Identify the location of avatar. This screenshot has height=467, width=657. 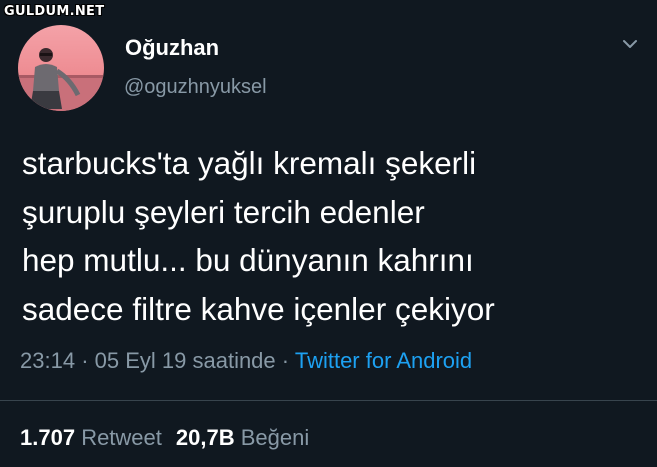
(61, 68).